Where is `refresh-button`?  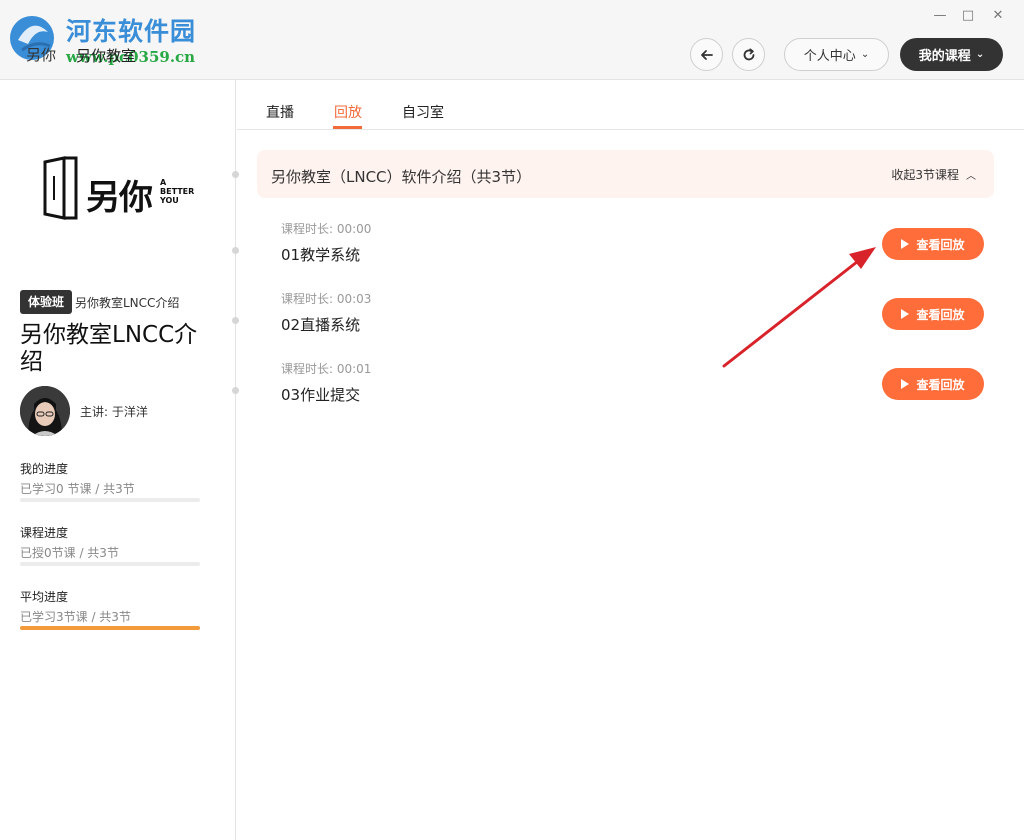
refresh-button is located at coordinates (748, 54).